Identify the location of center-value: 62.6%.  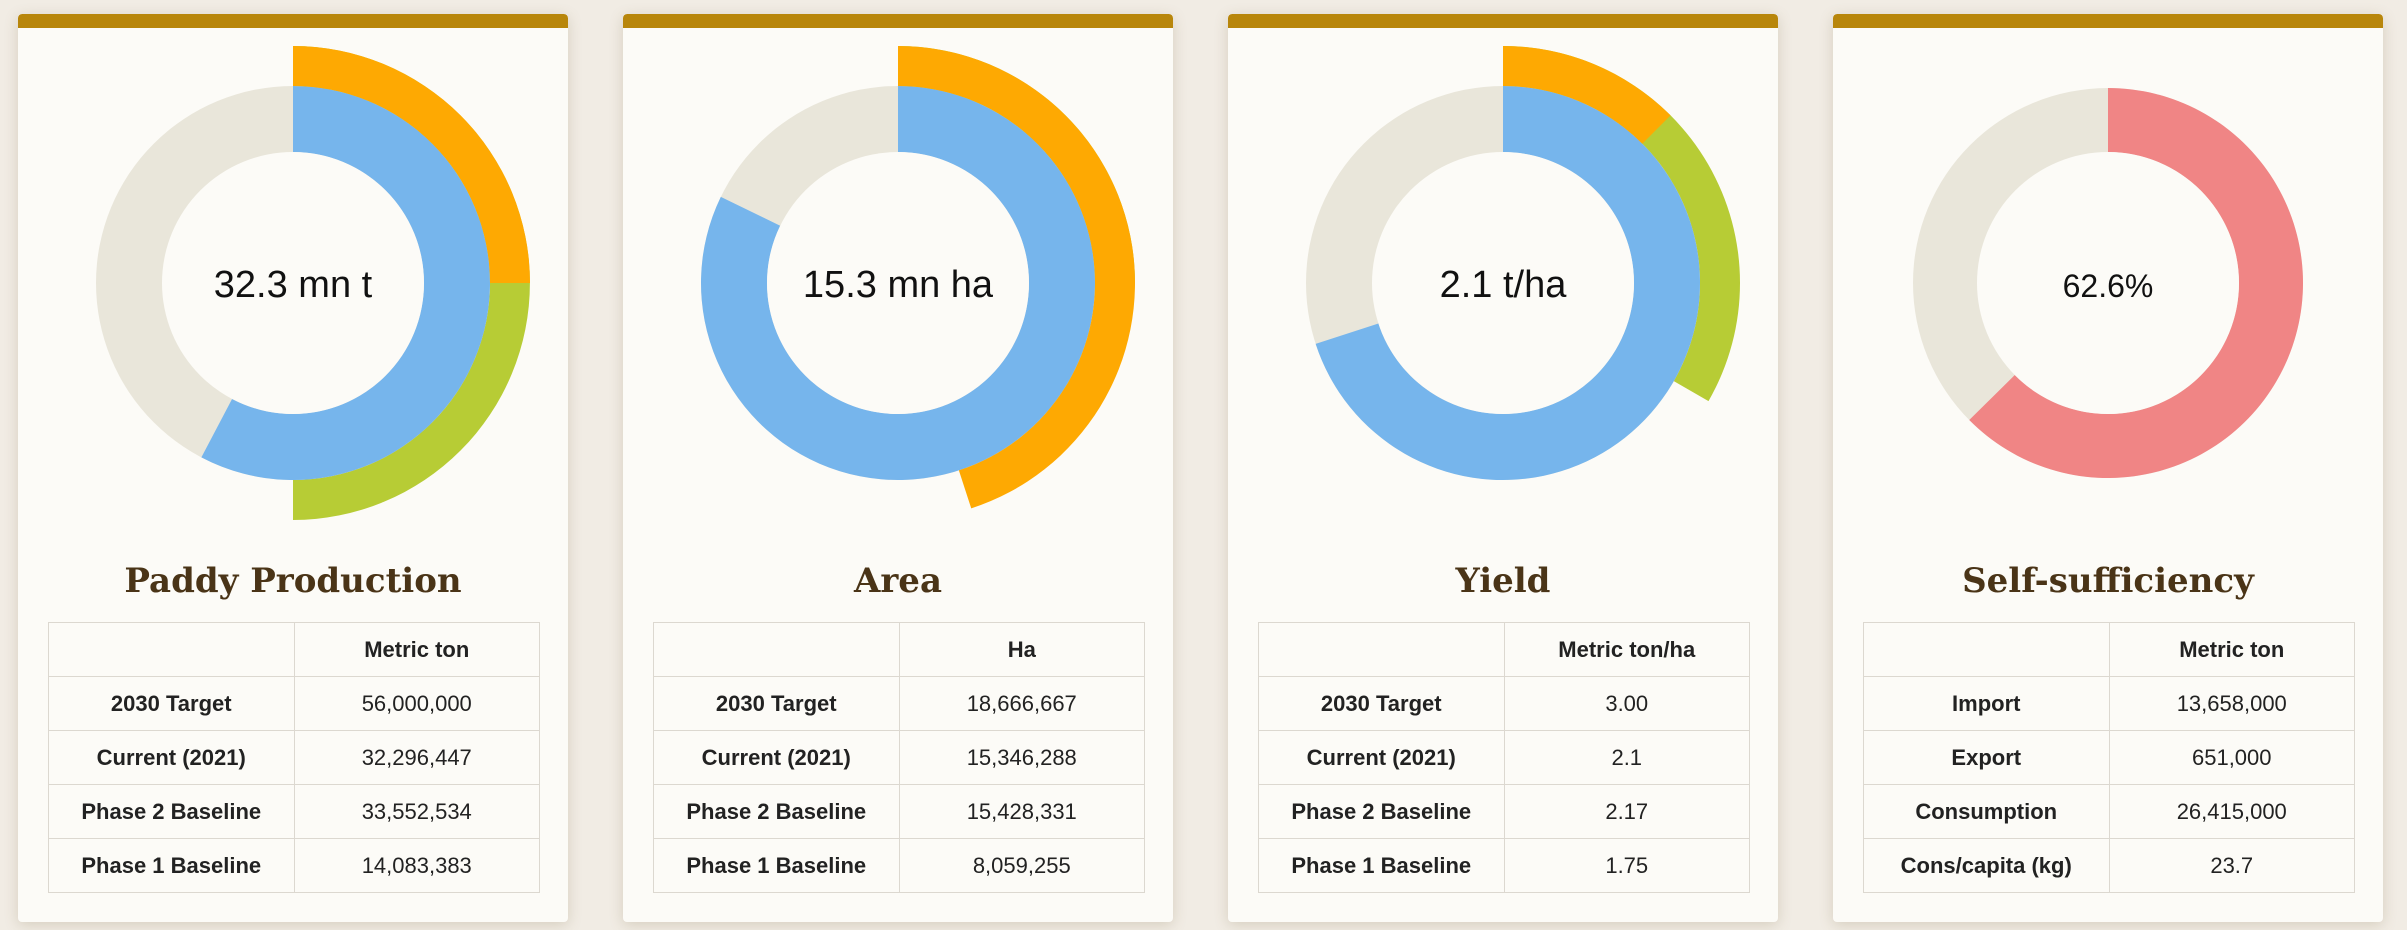
(2108, 286).